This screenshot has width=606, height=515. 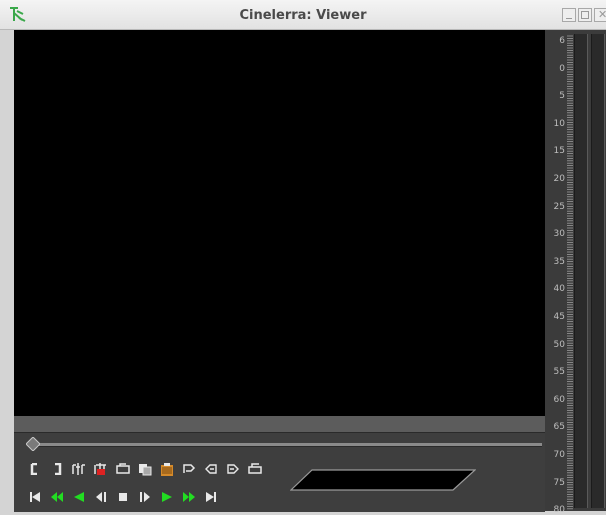 I want to click on in-point-button, so click(x=35, y=469).